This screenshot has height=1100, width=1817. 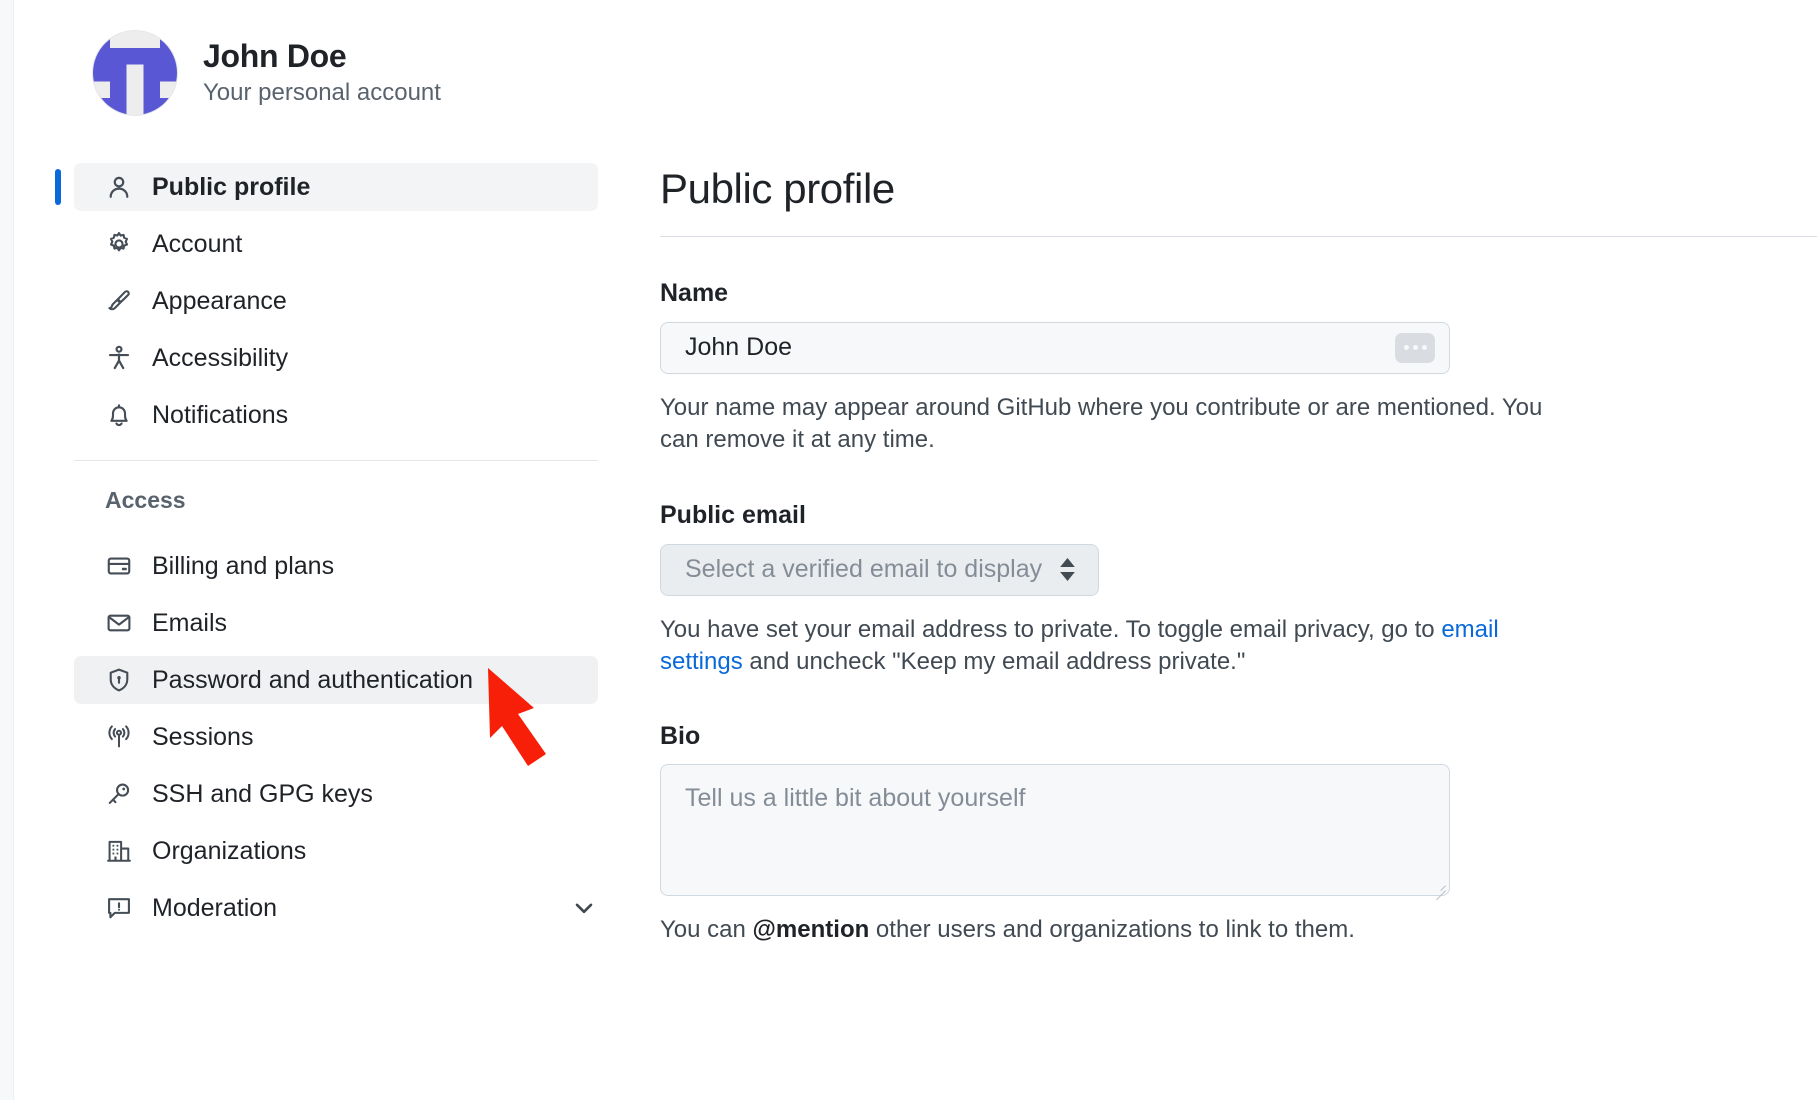 I want to click on sidebar-divider, so click(x=336, y=460).